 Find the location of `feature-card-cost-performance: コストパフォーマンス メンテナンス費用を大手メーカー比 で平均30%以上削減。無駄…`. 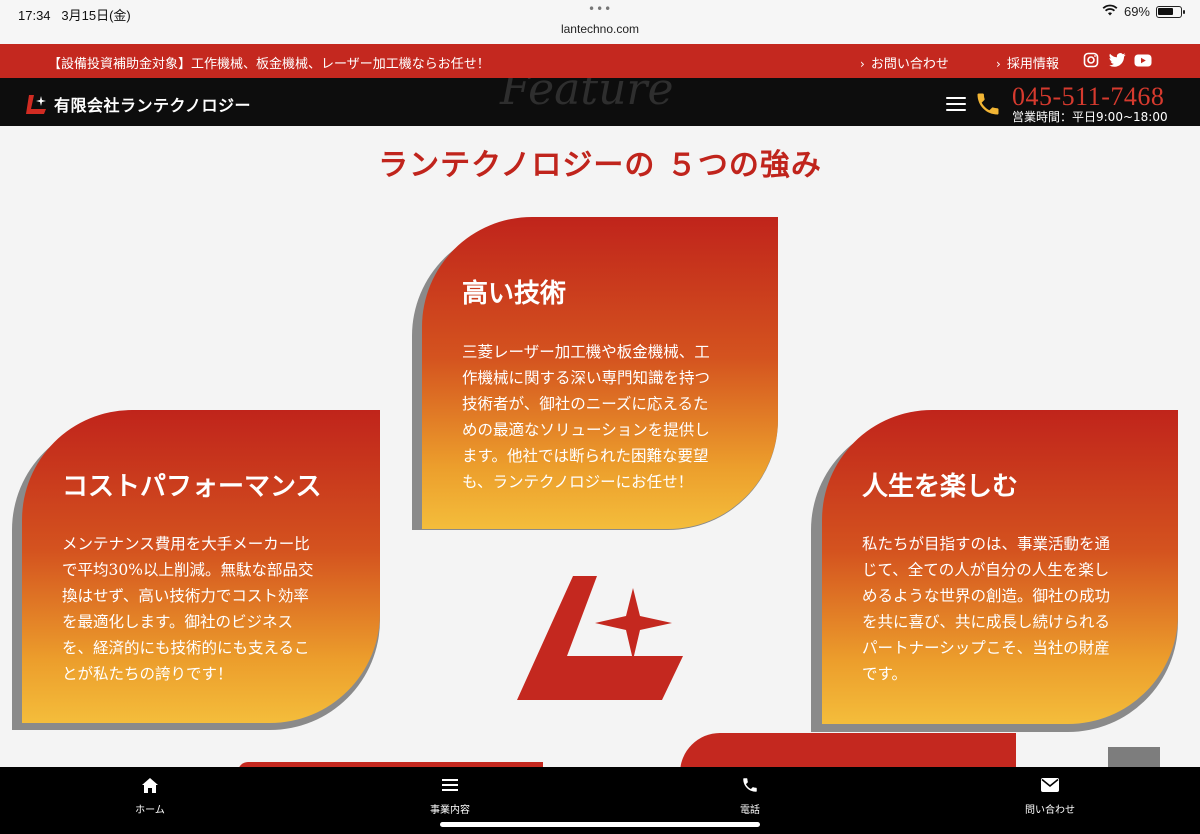

feature-card-cost-performance: コストパフォーマンス メンテナンス費用を大手メーカー比 で平均30%以上削減。無駄… is located at coordinates (201, 566).